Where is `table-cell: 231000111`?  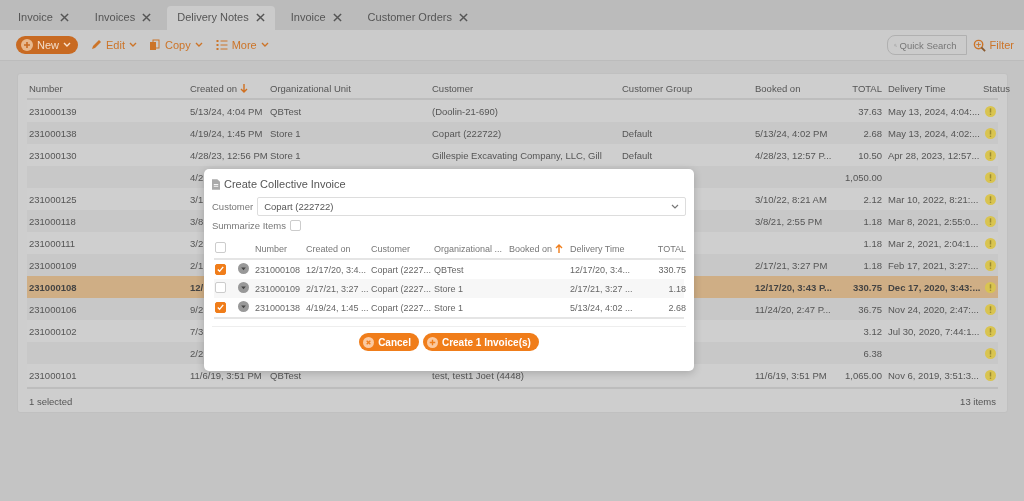 table-cell: 231000111 is located at coordinates (52, 243).